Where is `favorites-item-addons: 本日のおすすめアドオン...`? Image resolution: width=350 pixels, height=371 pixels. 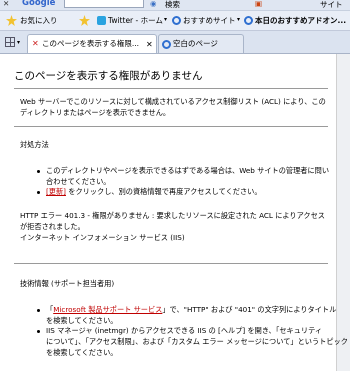
favorites-item-addons: 本日のおすすめアドオン... is located at coordinates (300, 21).